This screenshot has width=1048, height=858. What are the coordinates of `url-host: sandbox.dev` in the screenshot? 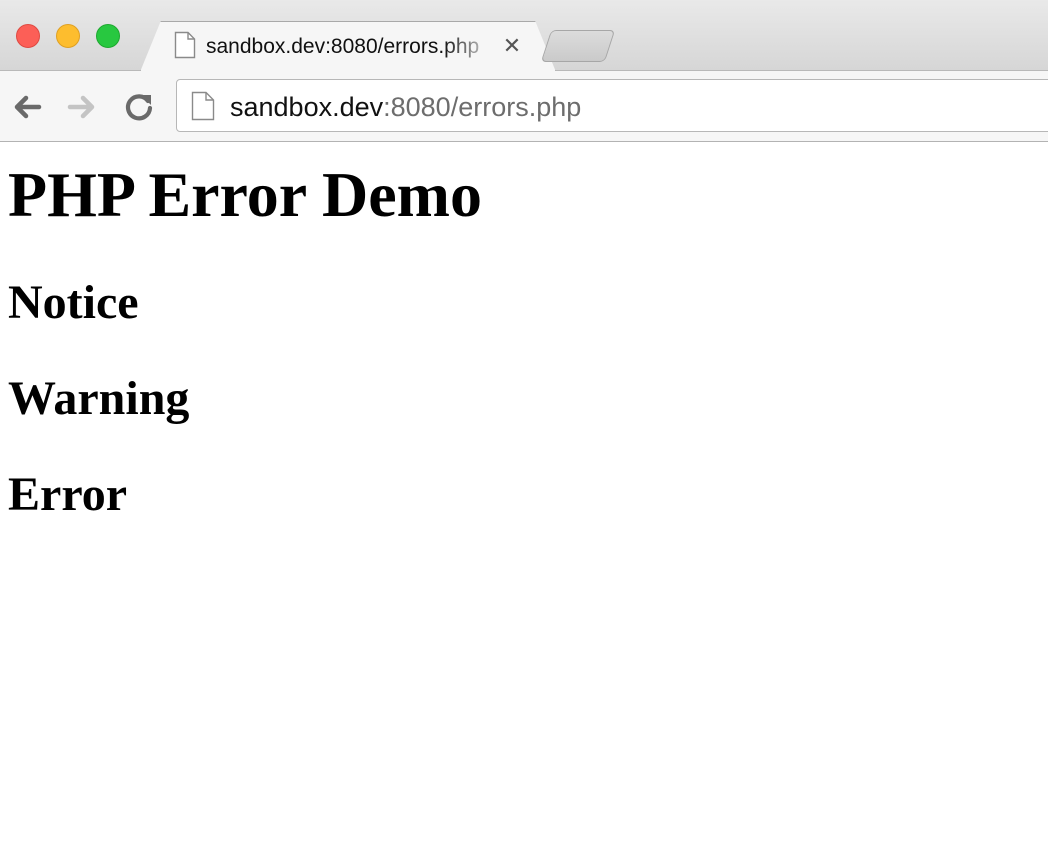 It's located at (307, 107).